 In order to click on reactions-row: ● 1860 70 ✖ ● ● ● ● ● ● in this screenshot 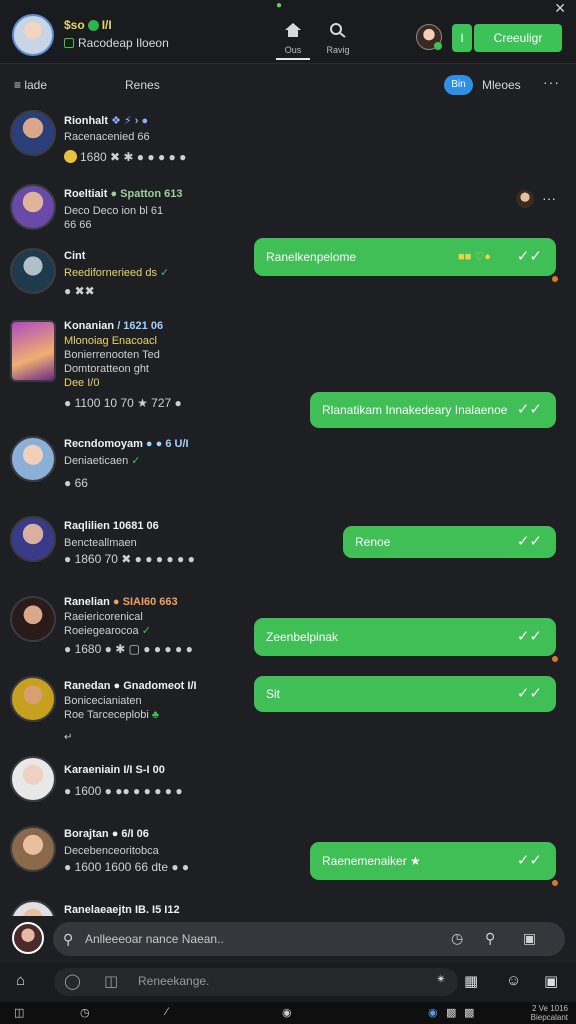, I will do `click(129, 559)`.